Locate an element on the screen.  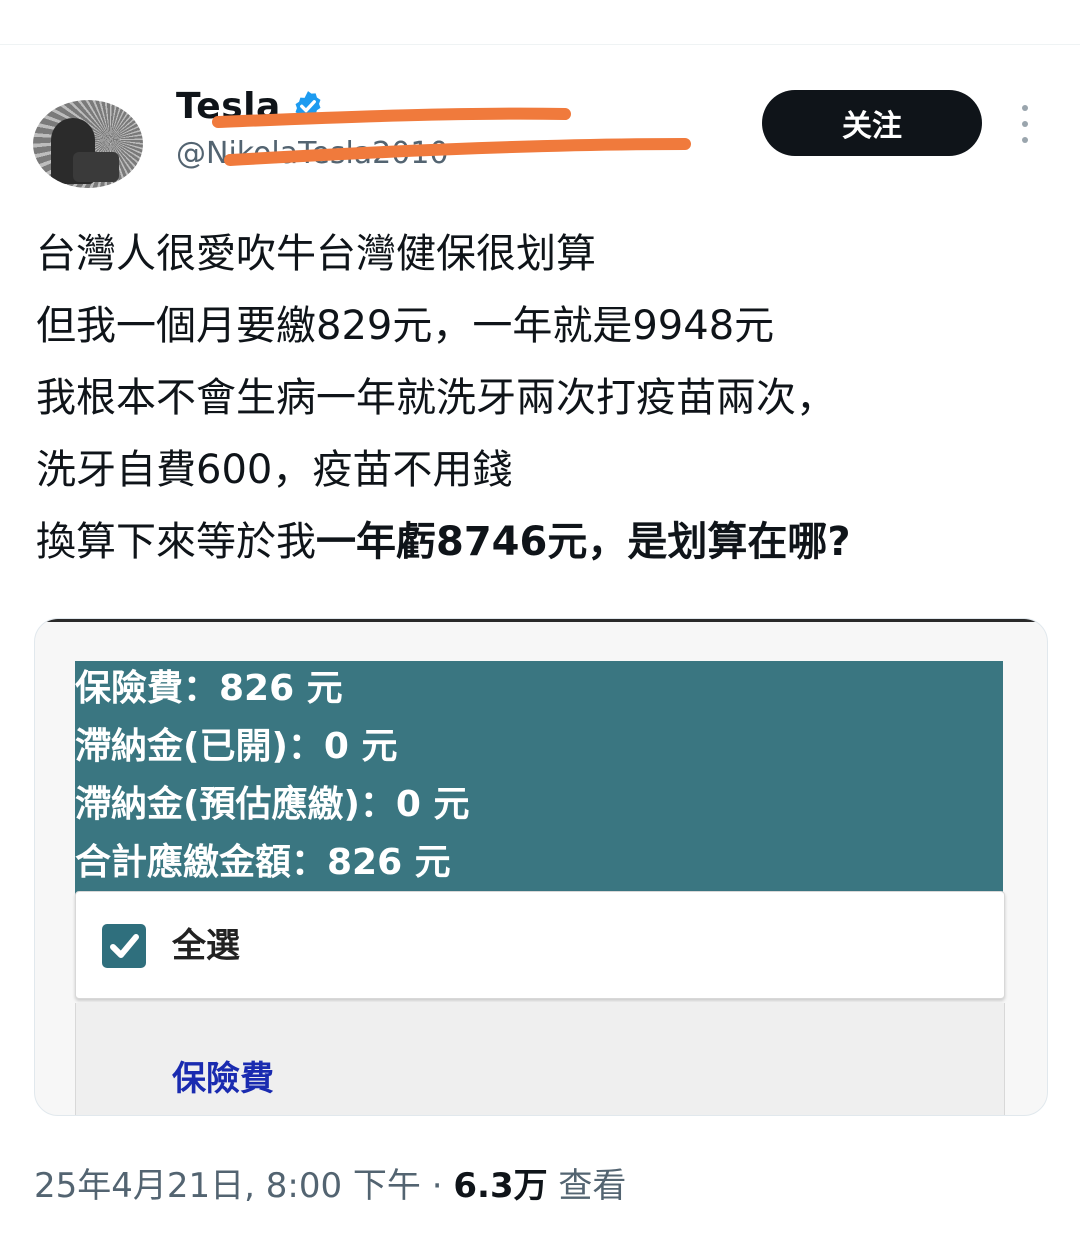
views-label: 查看 is located at coordinates (587, 1186).